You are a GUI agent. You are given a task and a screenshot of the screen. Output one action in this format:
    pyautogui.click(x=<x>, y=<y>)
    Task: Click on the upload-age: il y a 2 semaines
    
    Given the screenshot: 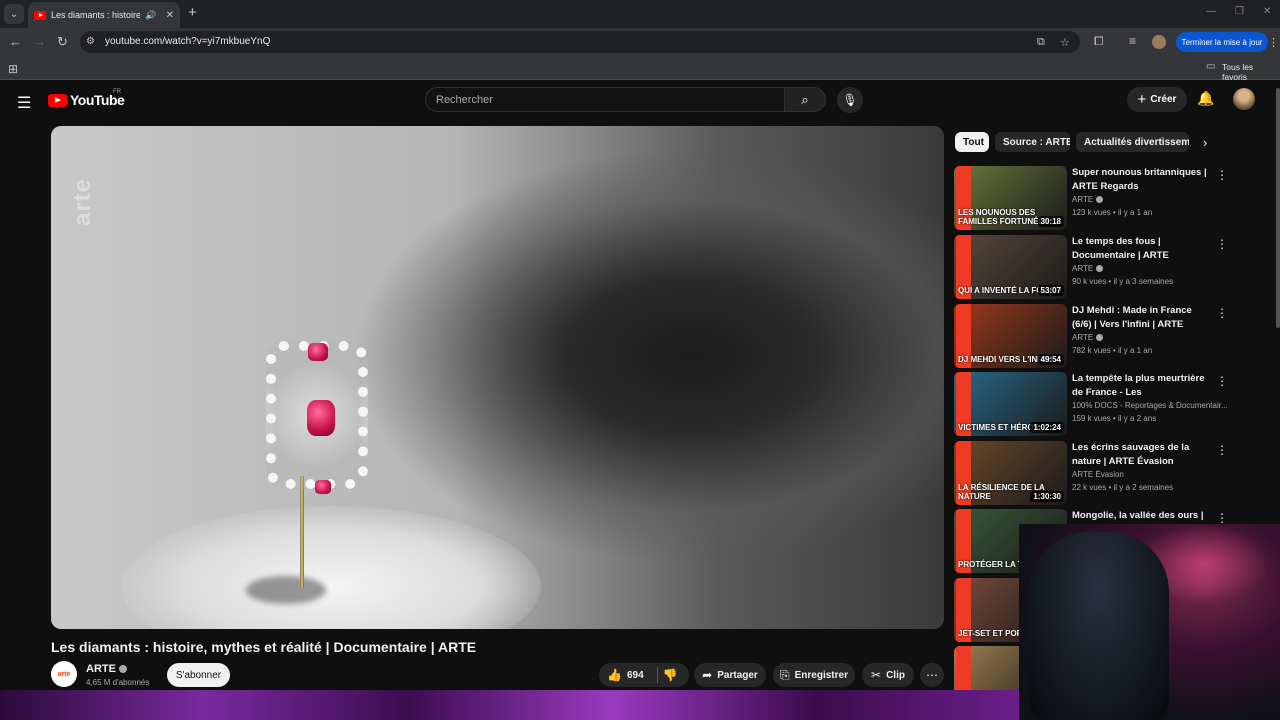 What is the action you would take?
    pyautogui.click(x=1143, y=487)
    